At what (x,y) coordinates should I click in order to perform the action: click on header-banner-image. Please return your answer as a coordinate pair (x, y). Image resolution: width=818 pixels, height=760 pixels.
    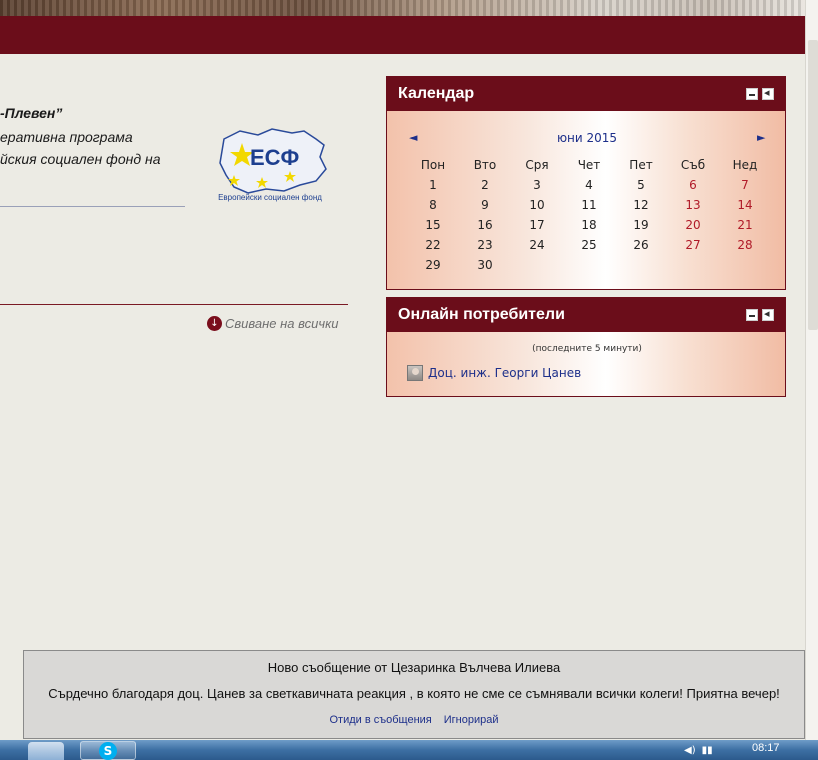
    Looking at the image, I should click on (402, 8).